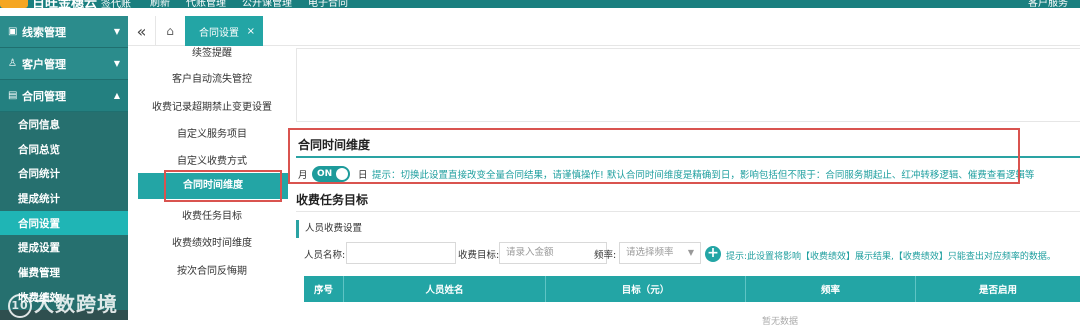  Describe the element at coordinates (212, 77) in the screenshot. I see `subnav-item-auto-churn: 客户自动流失管控` at that location.